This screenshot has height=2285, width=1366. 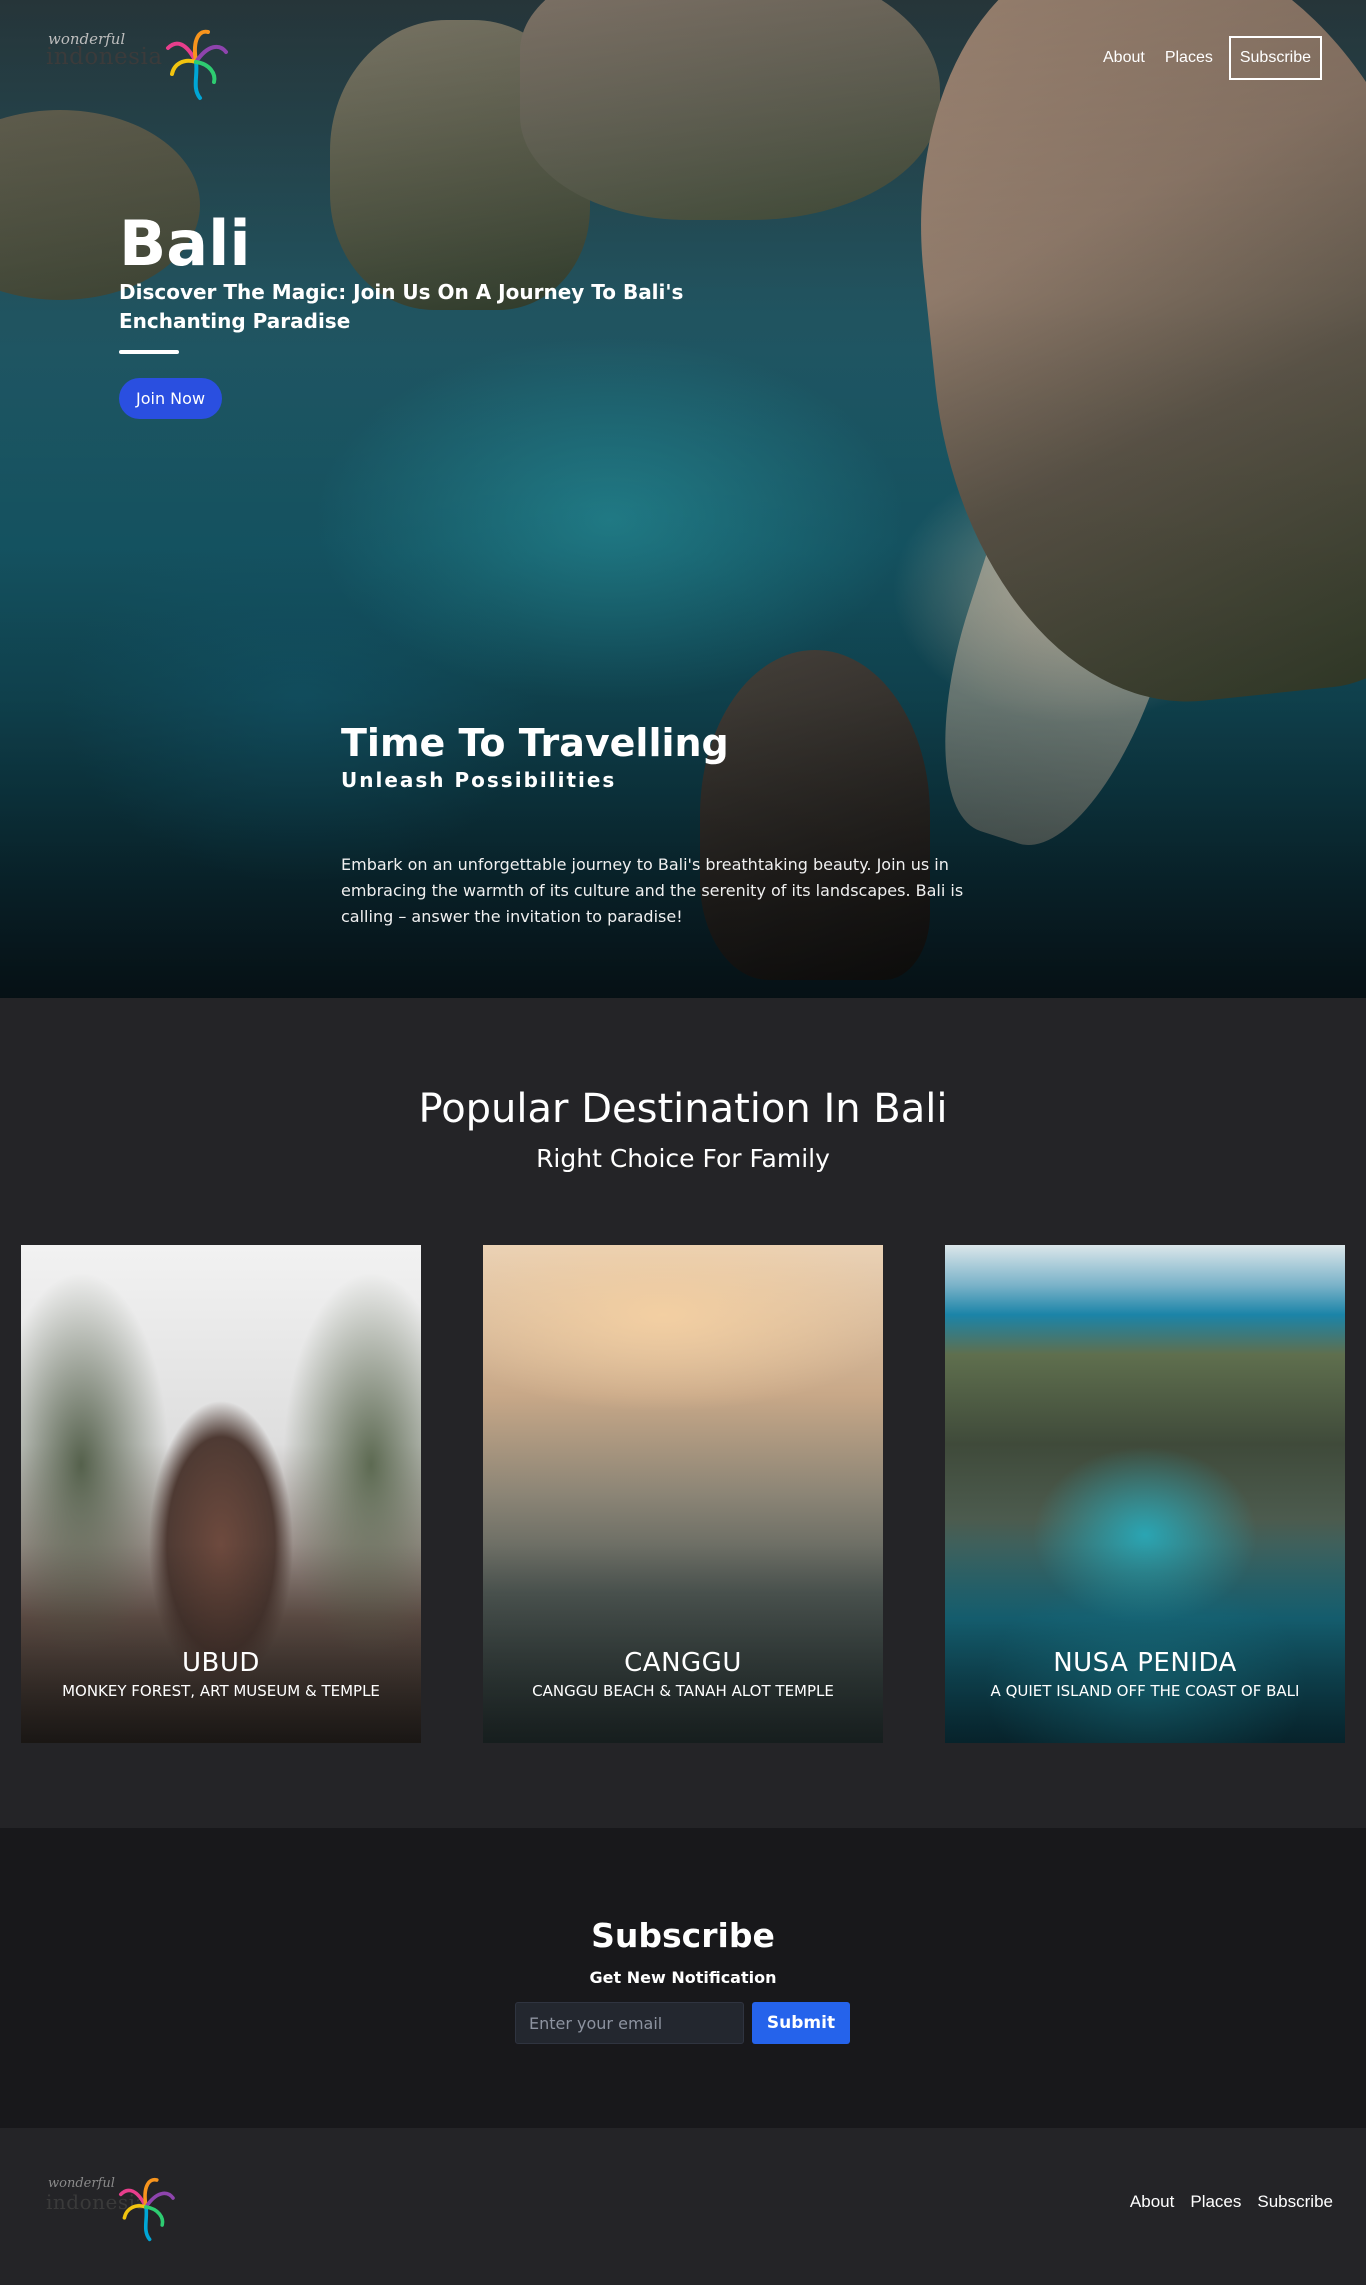 I want to click on hero-divider, so click(x=149, y=352).